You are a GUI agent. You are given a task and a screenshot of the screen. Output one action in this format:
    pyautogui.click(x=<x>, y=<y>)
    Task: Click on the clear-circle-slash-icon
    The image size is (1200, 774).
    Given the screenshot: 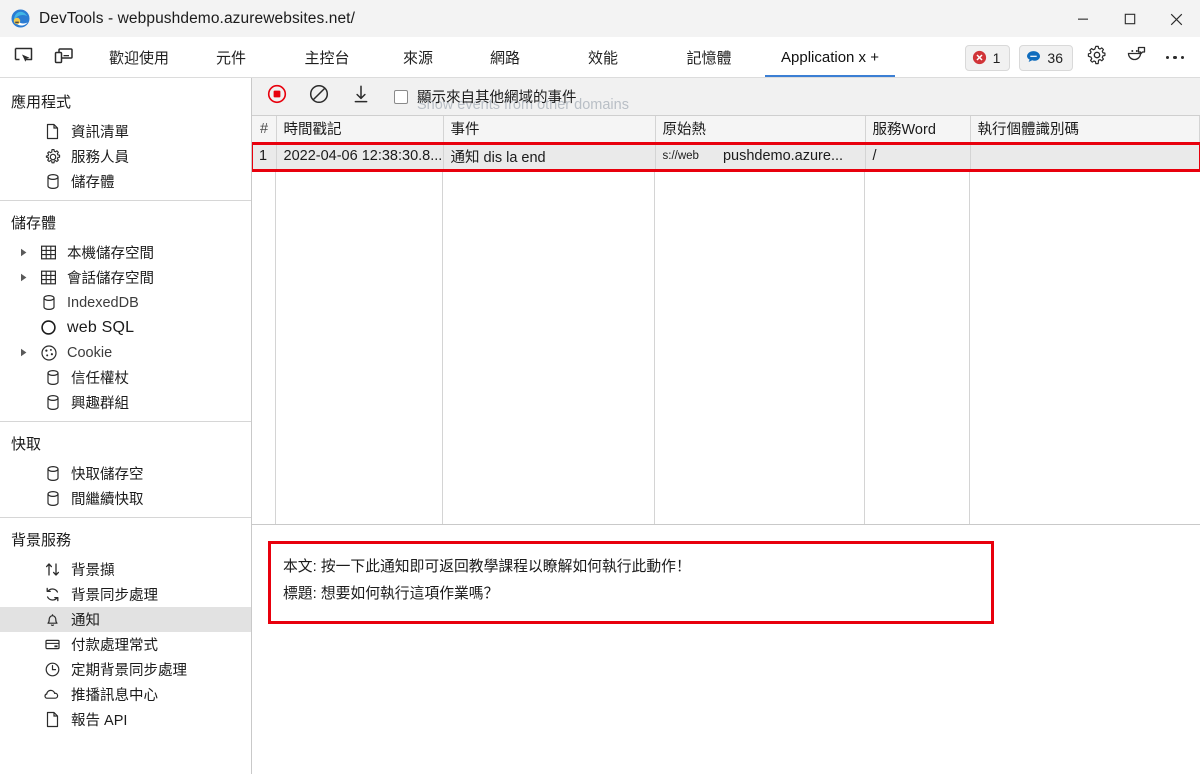 What is the action you would take?
    pyautogui.click(x=319, y=96)
    